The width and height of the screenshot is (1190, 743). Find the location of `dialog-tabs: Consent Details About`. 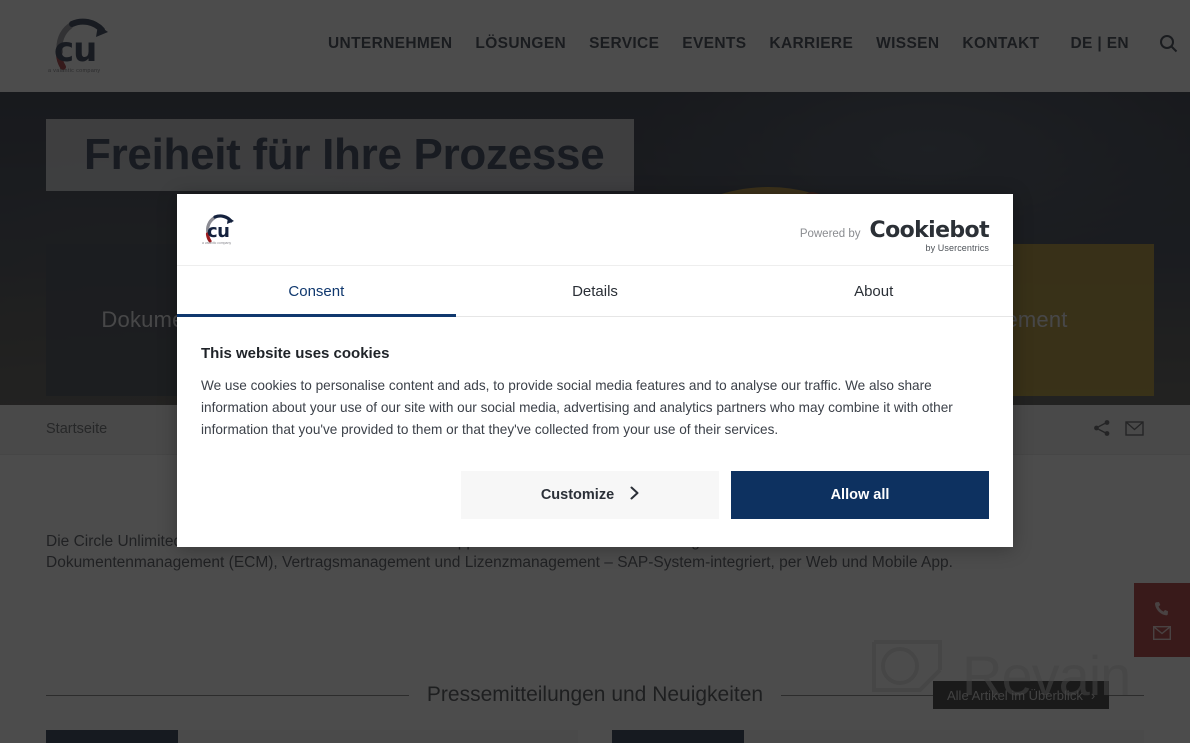

dialog-tabs: Consent Details About is located at coordinates (595, 291).